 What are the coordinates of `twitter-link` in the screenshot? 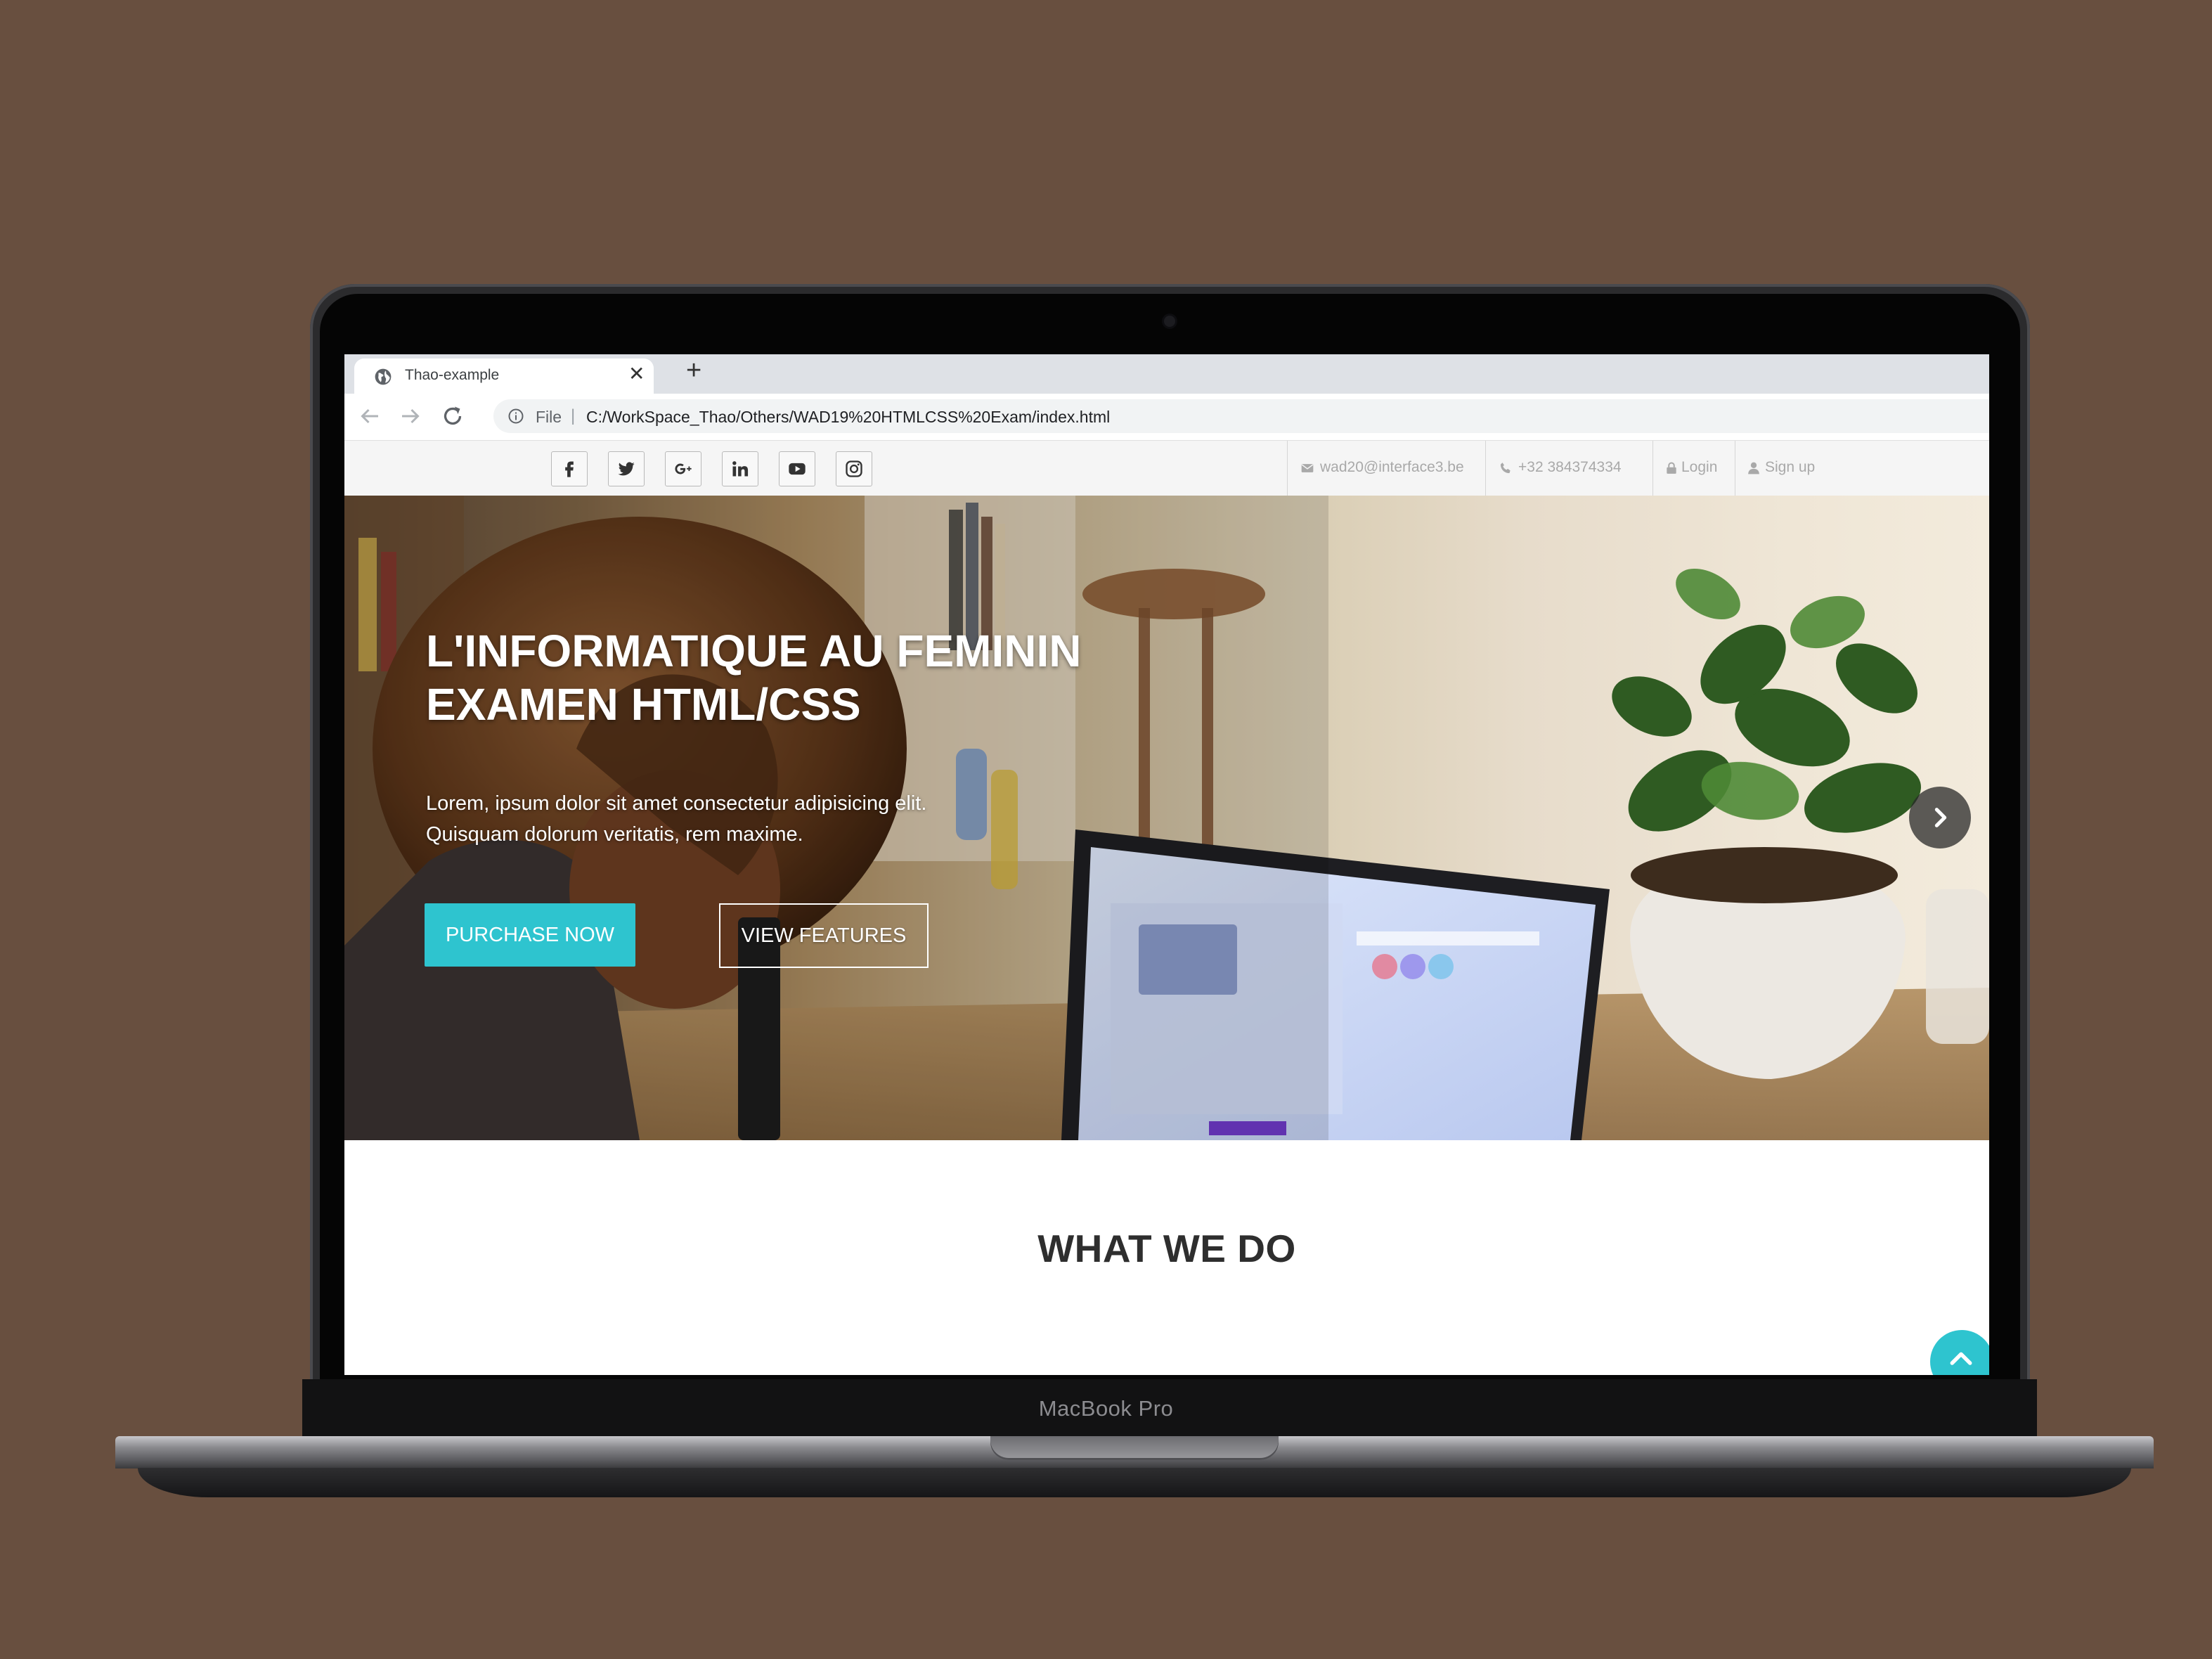 It's located at (626, 468).